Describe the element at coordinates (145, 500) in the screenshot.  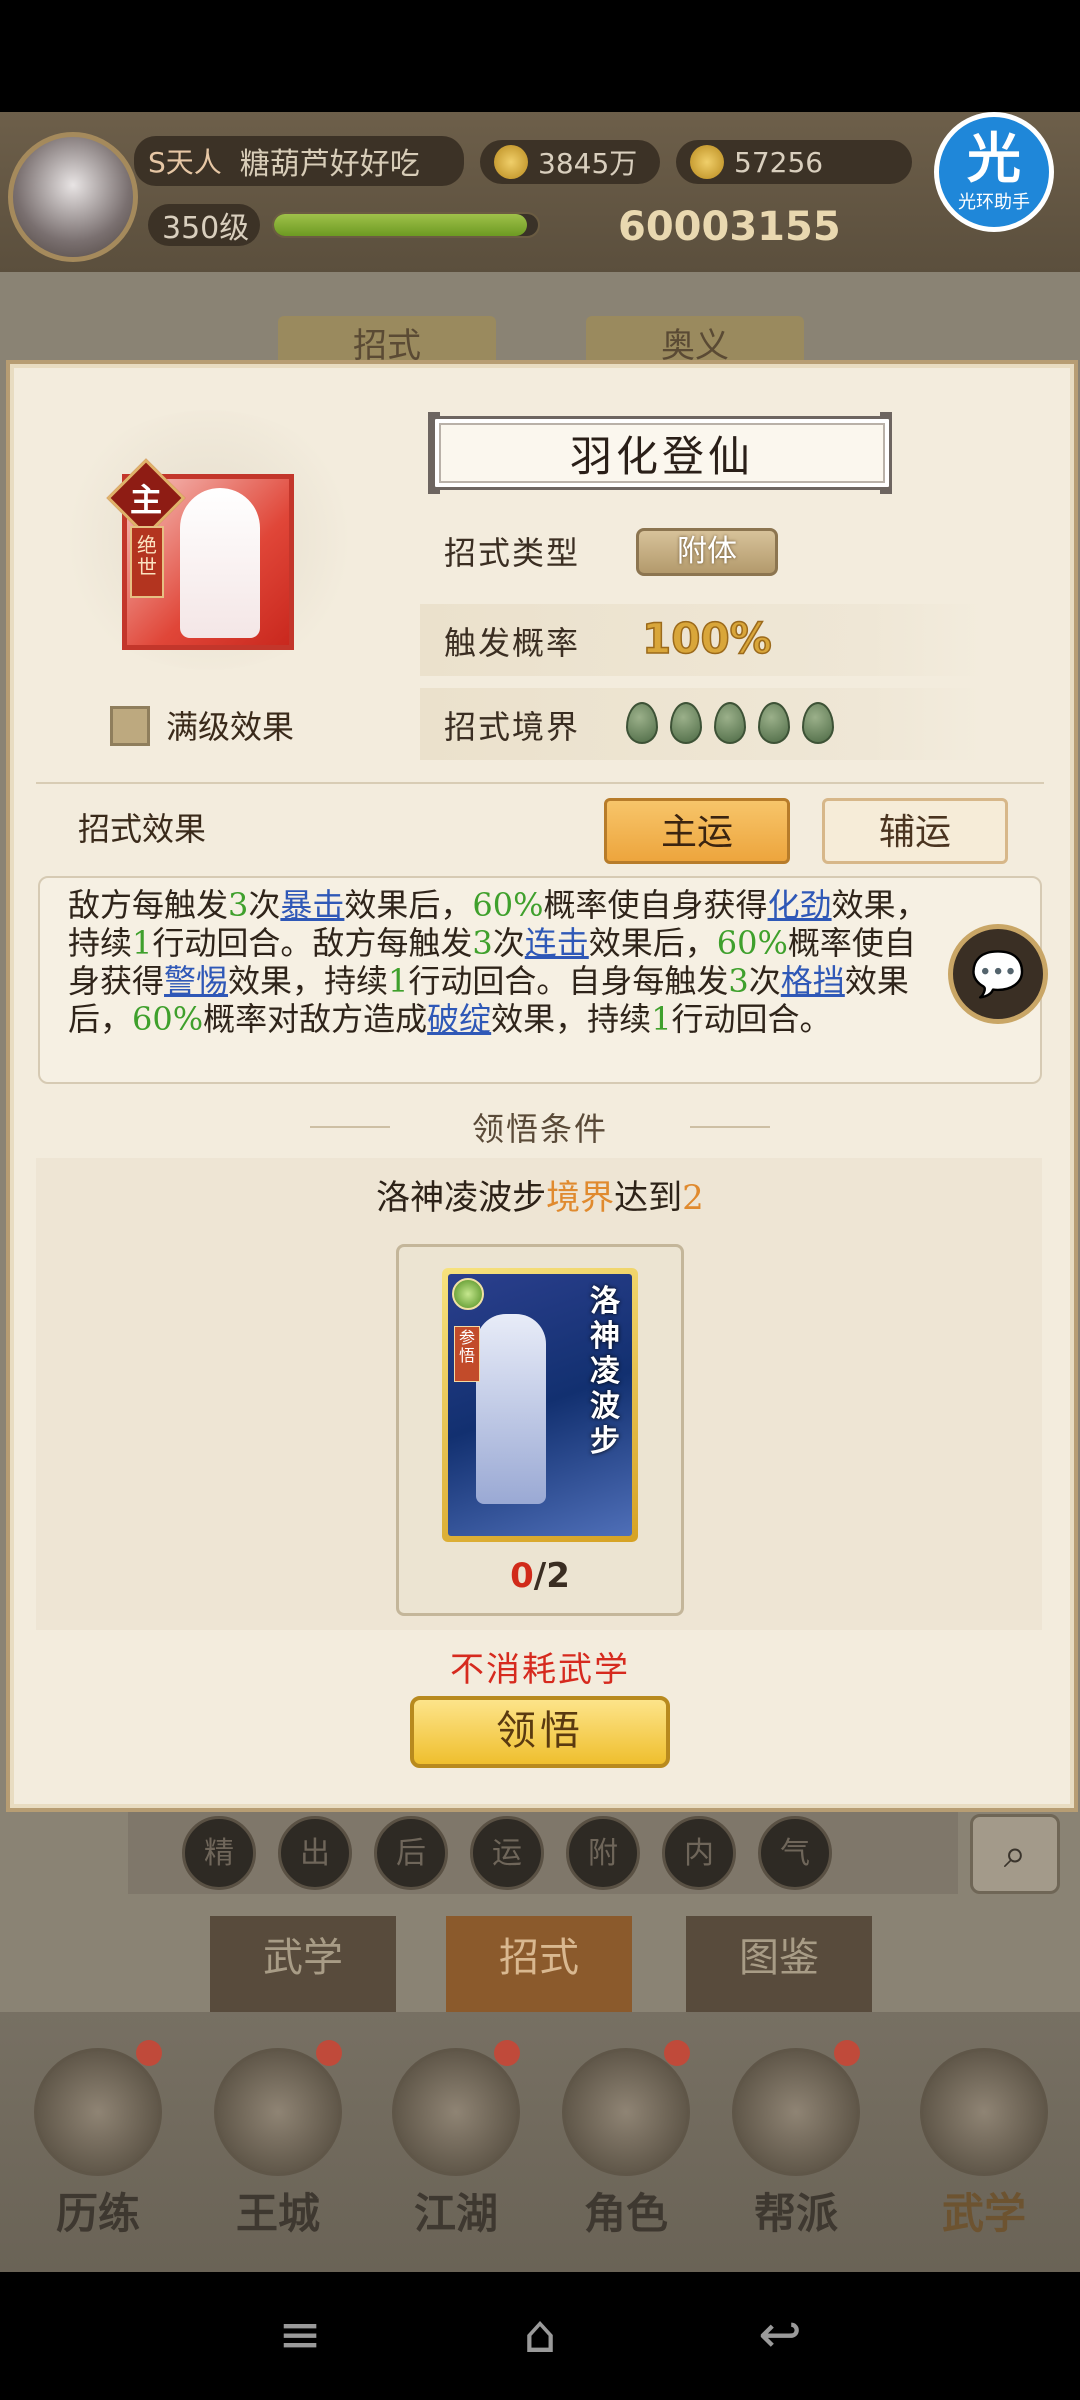
I see `main-badge: 主` at that location.